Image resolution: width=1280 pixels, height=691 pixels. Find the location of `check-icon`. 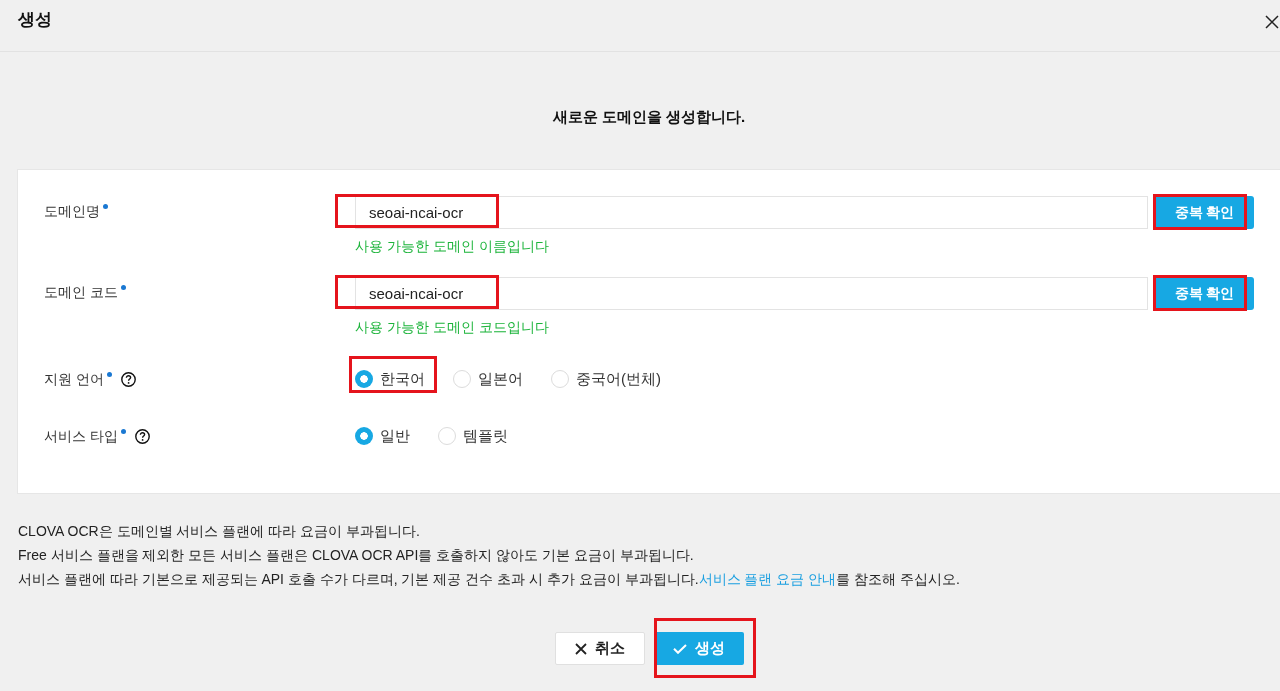

check-icon is located at coordinates (679, 648).